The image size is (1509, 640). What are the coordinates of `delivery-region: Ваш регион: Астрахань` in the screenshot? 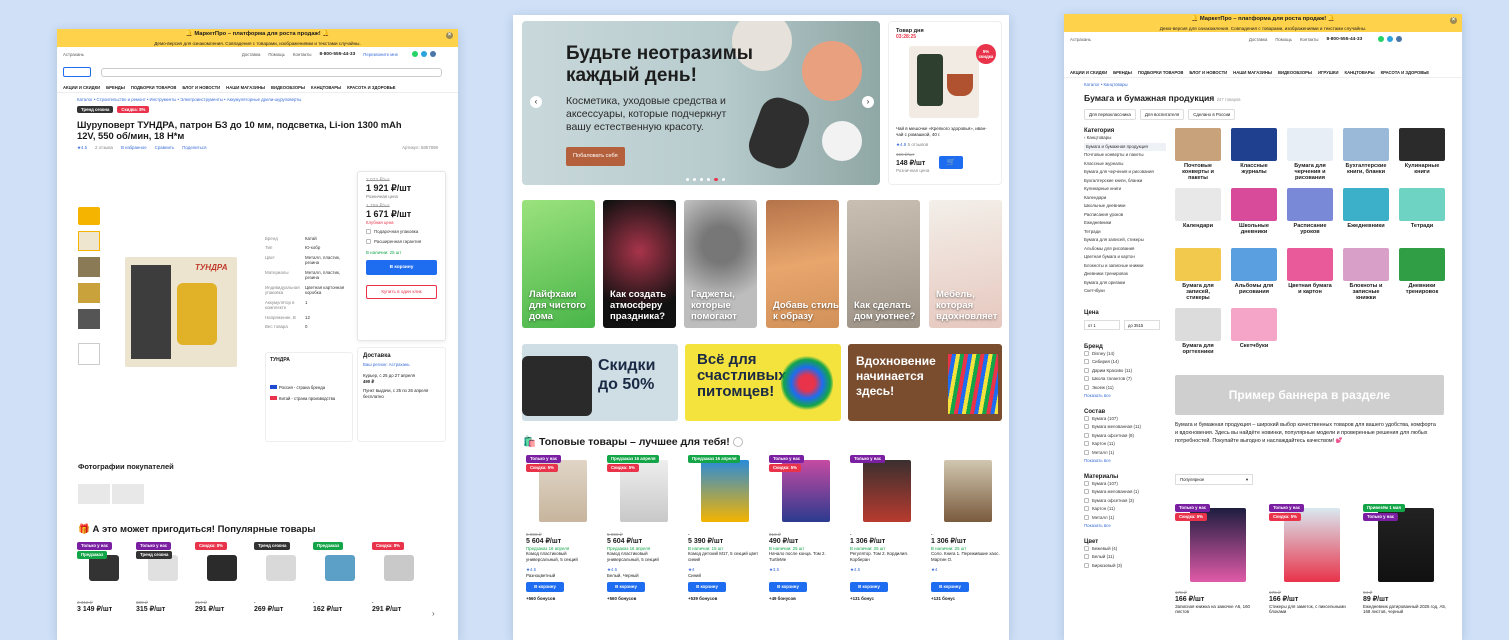 It's located at (401, 365).